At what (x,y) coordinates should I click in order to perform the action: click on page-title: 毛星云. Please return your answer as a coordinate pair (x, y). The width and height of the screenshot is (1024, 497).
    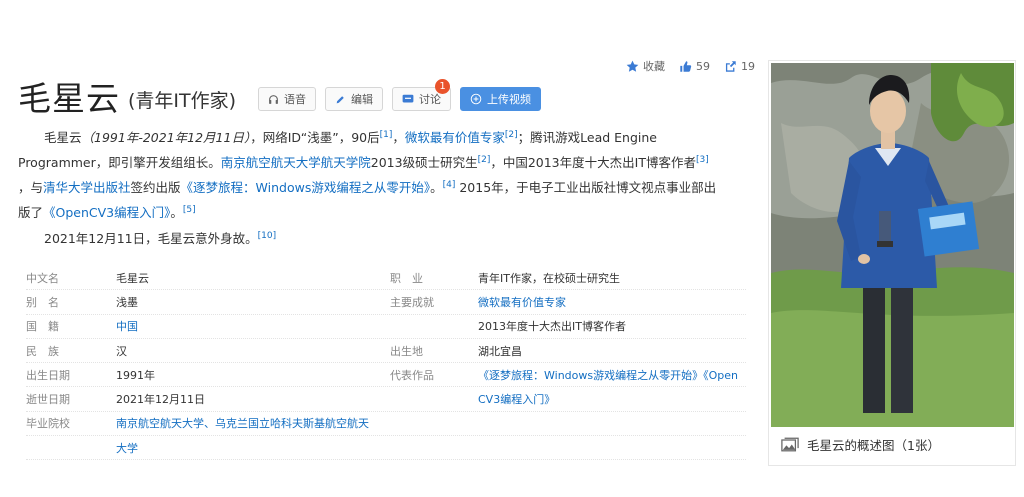
    Looking at the image, I should click on (69, 98).